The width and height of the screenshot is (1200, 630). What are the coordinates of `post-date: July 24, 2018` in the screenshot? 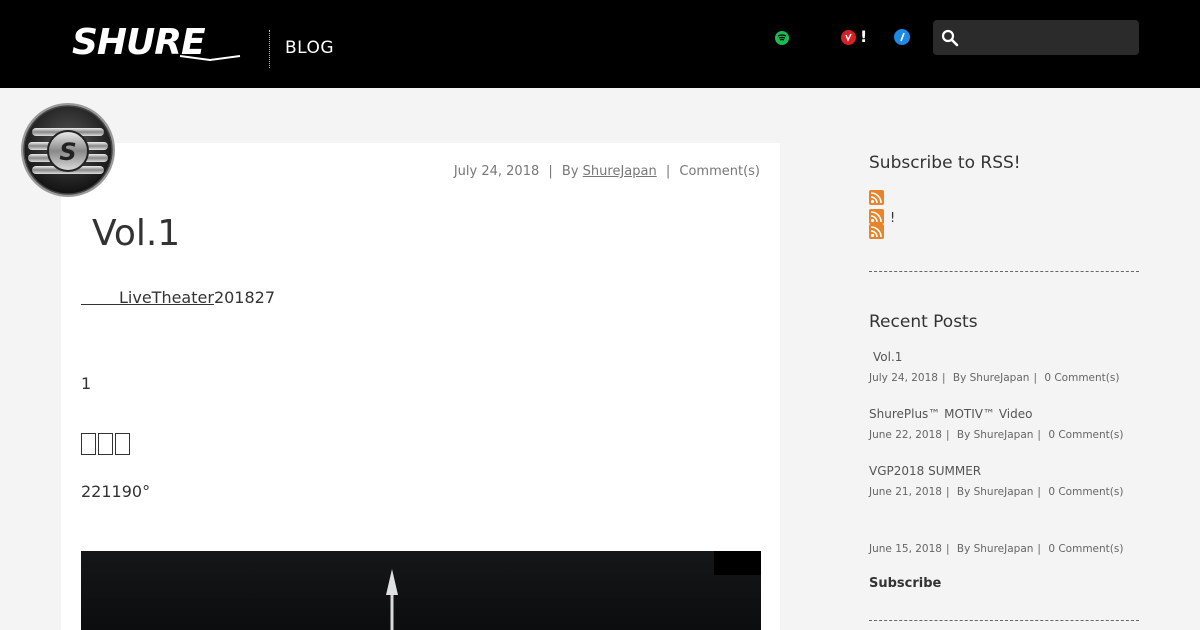 It's located at (496, 171).